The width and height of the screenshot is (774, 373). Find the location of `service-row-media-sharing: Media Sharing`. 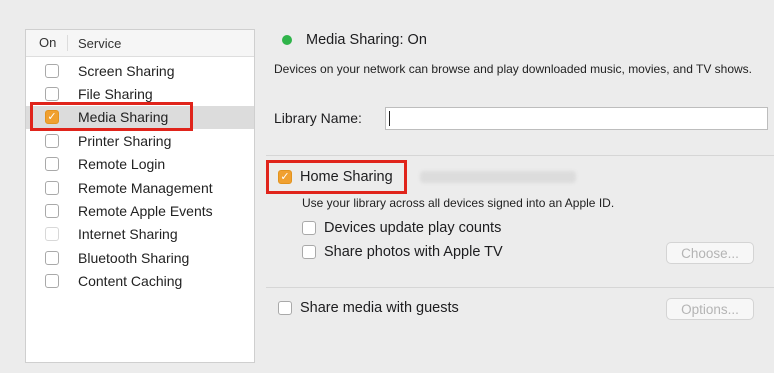

service-row-media-sharing: Media Sharing is located at coordinates (140, 117).